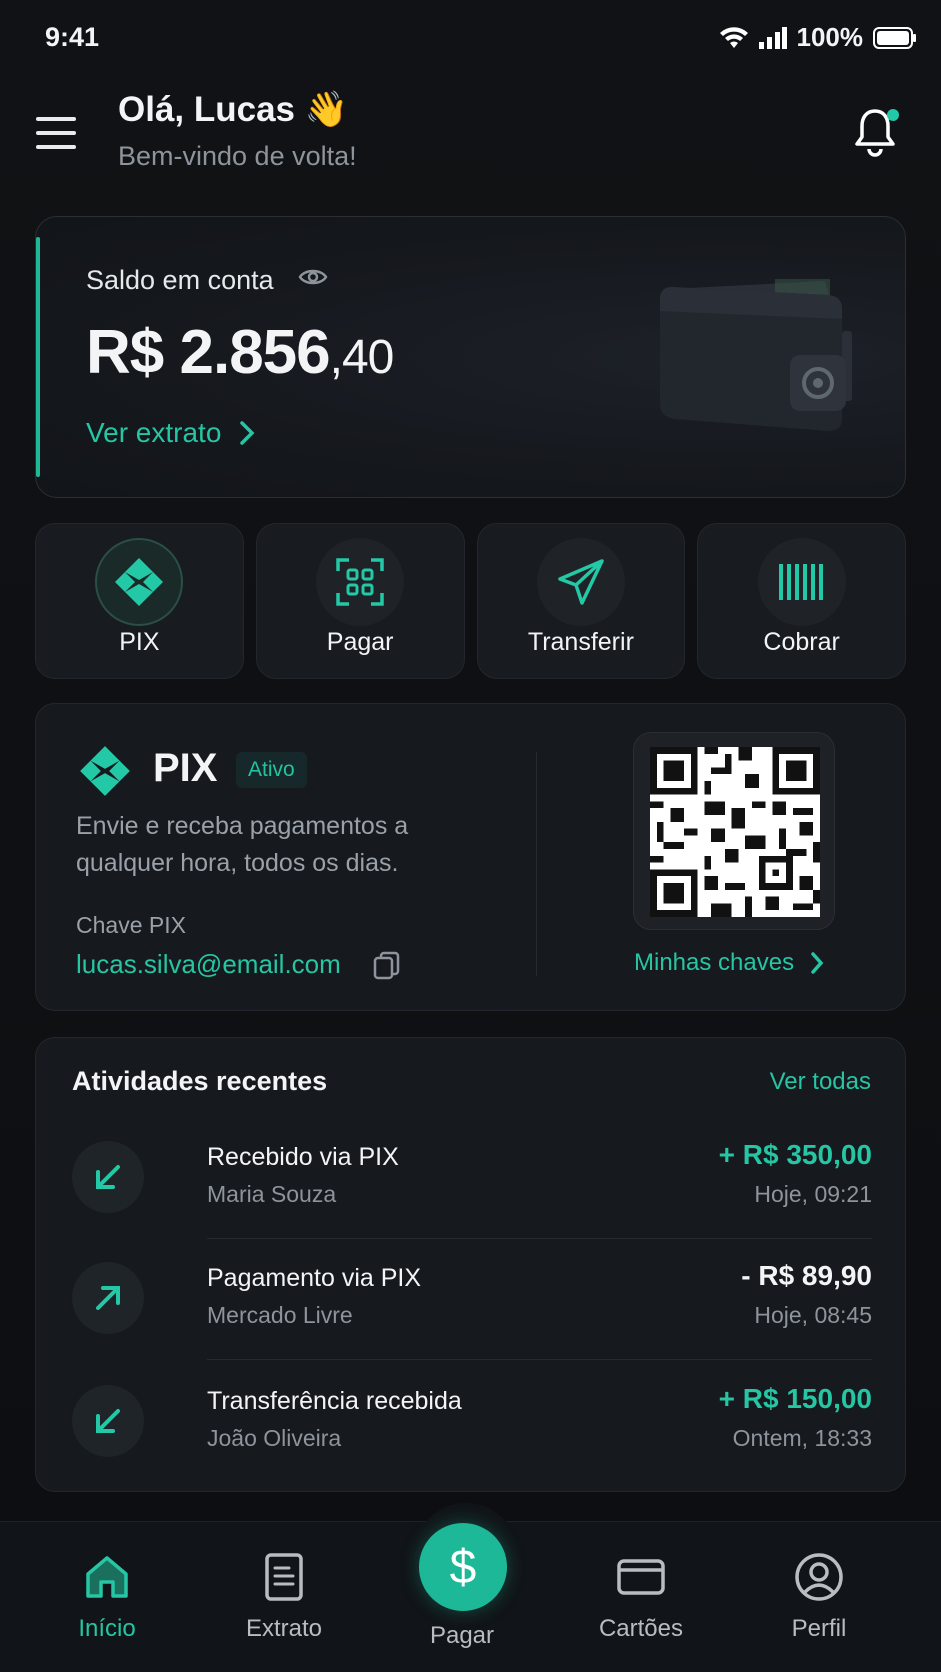 Image resolution: width=941 pixels, height=1672 pixels. Describe the element at coordinates (271, 770) in the screenshot. I see `pix-status-badge: Ativo` at that location.